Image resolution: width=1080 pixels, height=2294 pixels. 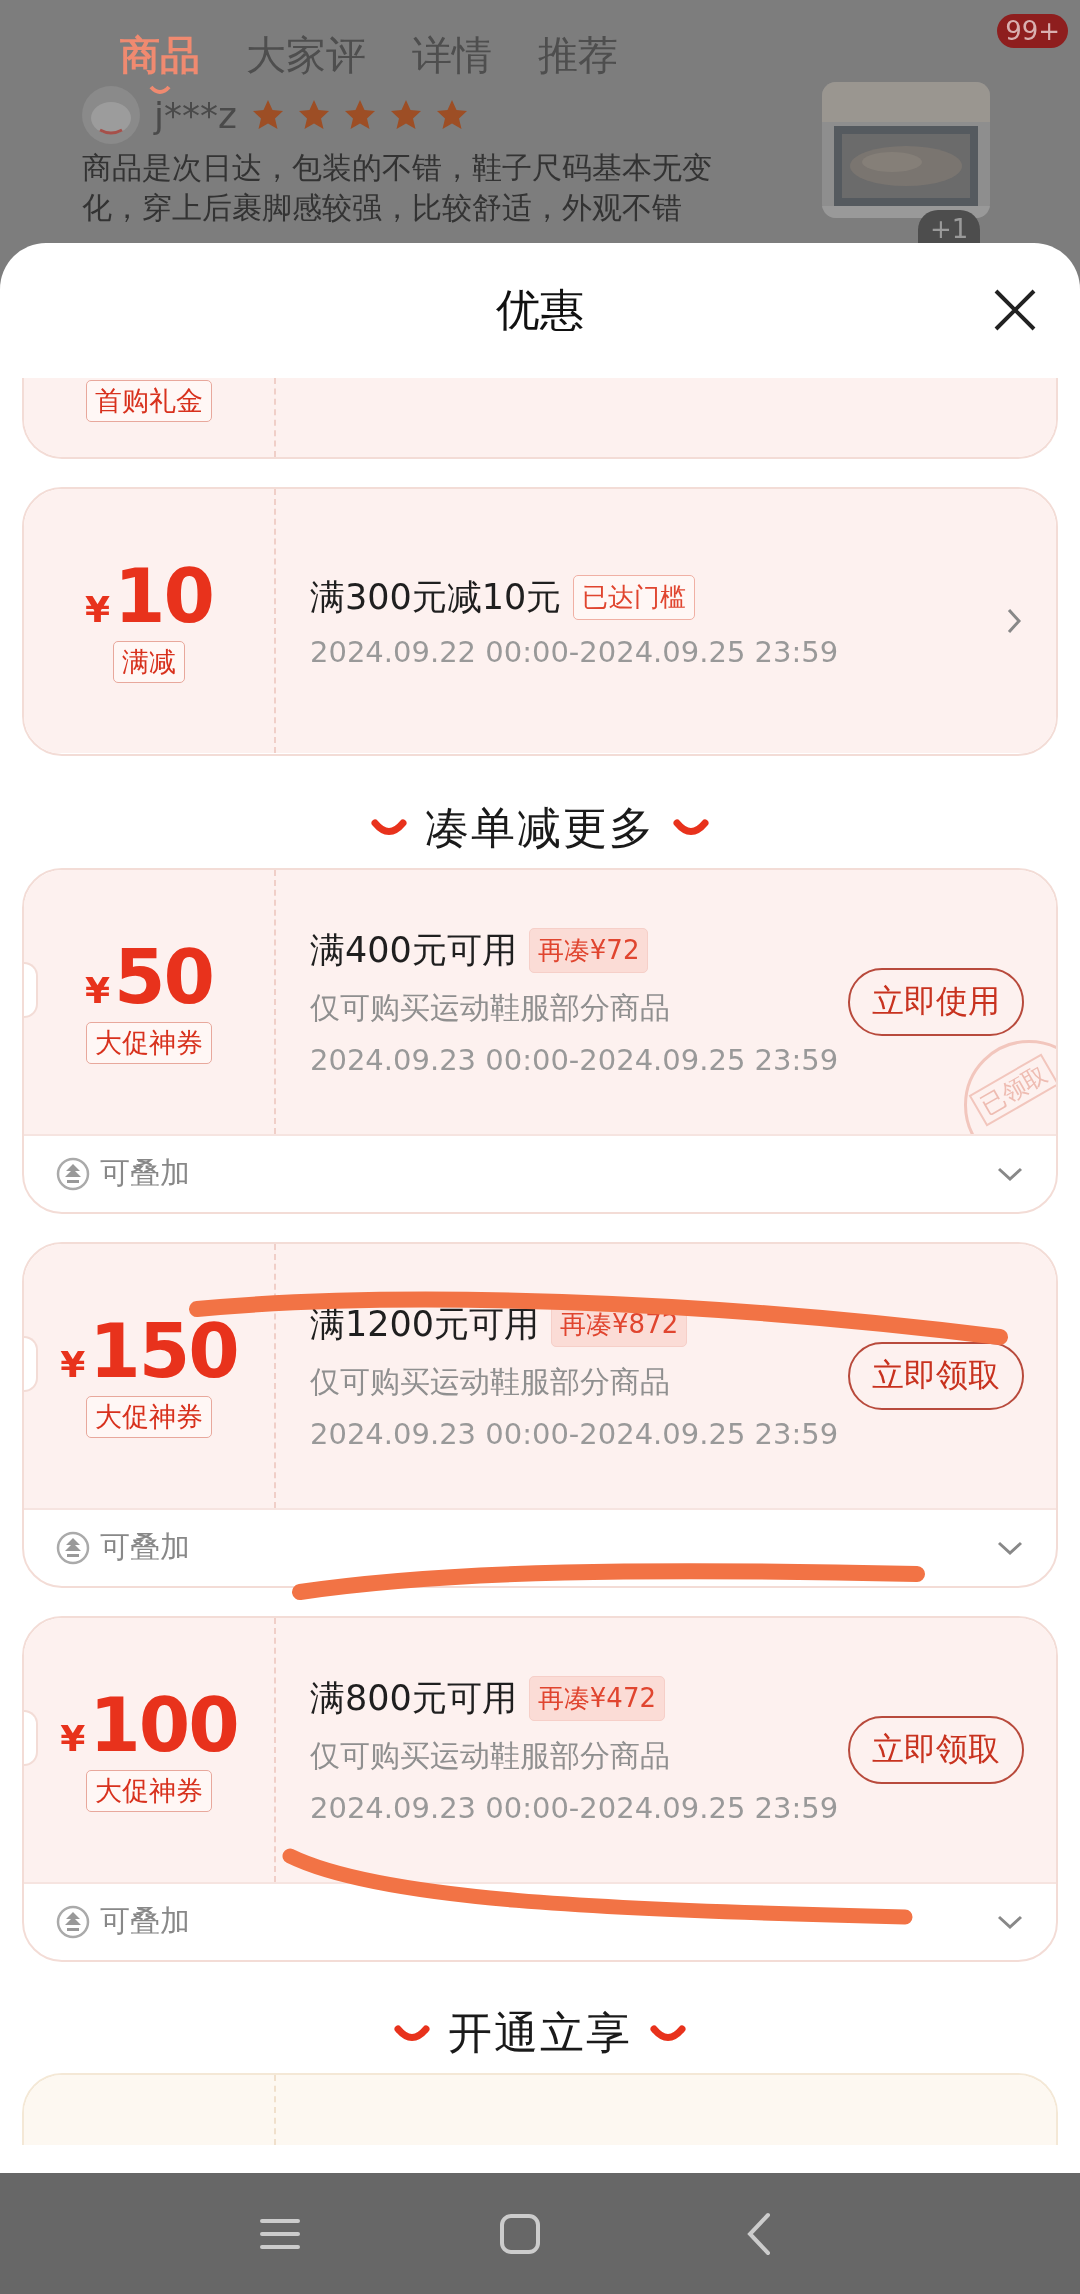 What do you see at coordinates (596, 1698) in the screenshot?
I see `coupon-badge: 再凑¥472` at bounding box center [596, 1698].